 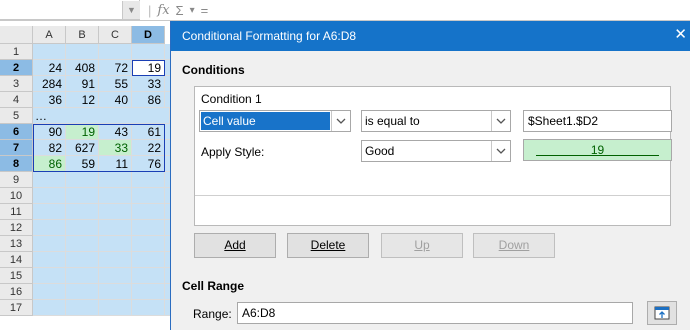 I want to click on cell-c3: 55, so click(x=115, y=84).